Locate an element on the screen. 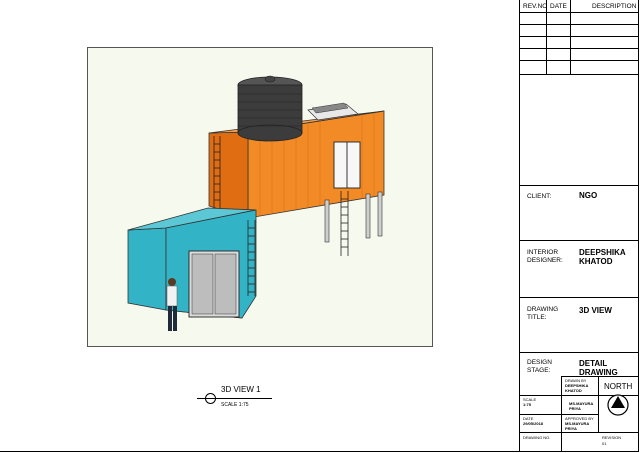  north-label: NORTH is located at coordinates (618, 386).